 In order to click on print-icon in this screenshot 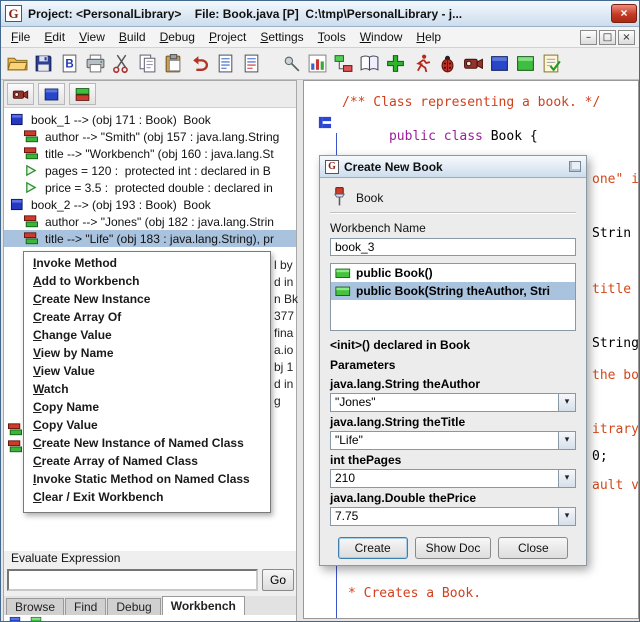, I will do `click(95, 63)`.